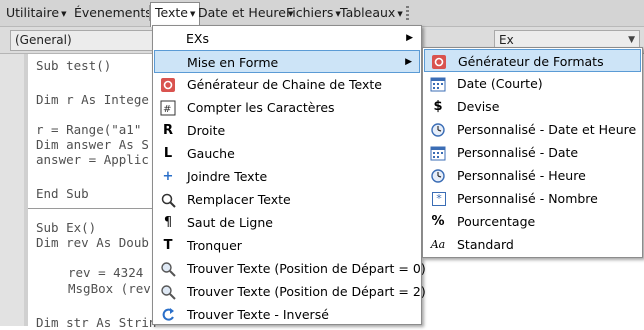 This screenshot has height=330, width=644. I want to click on percent-icon: %, so click(438, 221).